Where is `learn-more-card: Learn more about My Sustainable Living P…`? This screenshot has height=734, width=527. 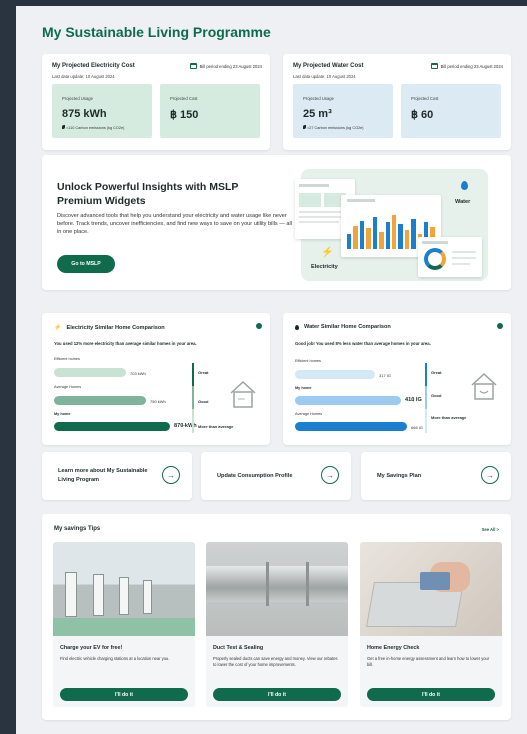 learn-more-card: Learn more about My Sustainable Living P… is located at coordinates (117, 476).